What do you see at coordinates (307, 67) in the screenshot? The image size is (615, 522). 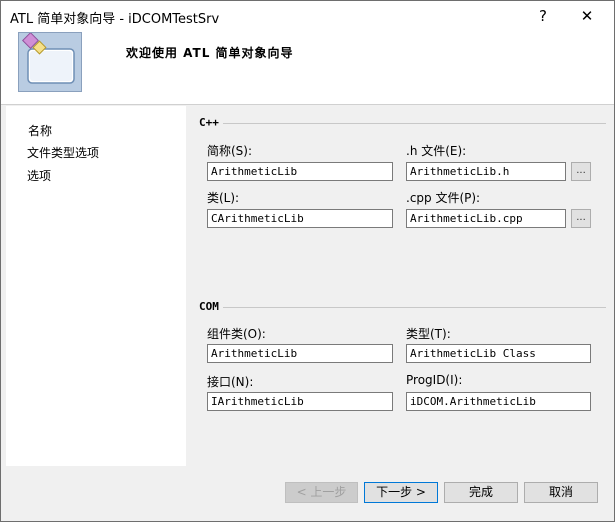 I see `wizard-header` at bounding box center [307, 67].